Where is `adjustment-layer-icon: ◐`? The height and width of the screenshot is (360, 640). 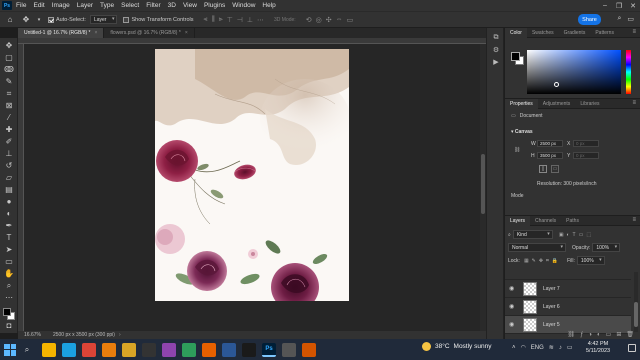
adjustment-layer-icon: ◐ is located at coordinates (599, 335).